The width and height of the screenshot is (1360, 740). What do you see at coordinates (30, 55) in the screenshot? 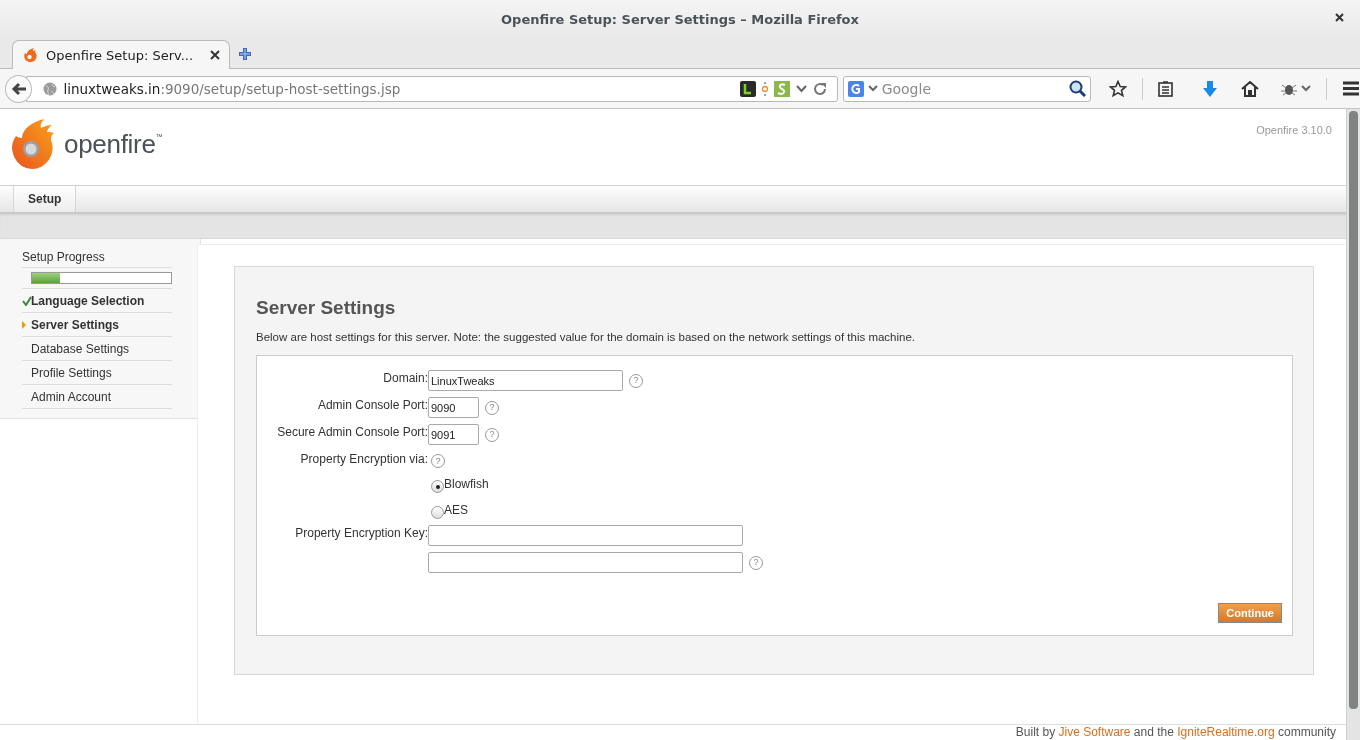
I see `flame-icon` at bounding box center [30, 55].